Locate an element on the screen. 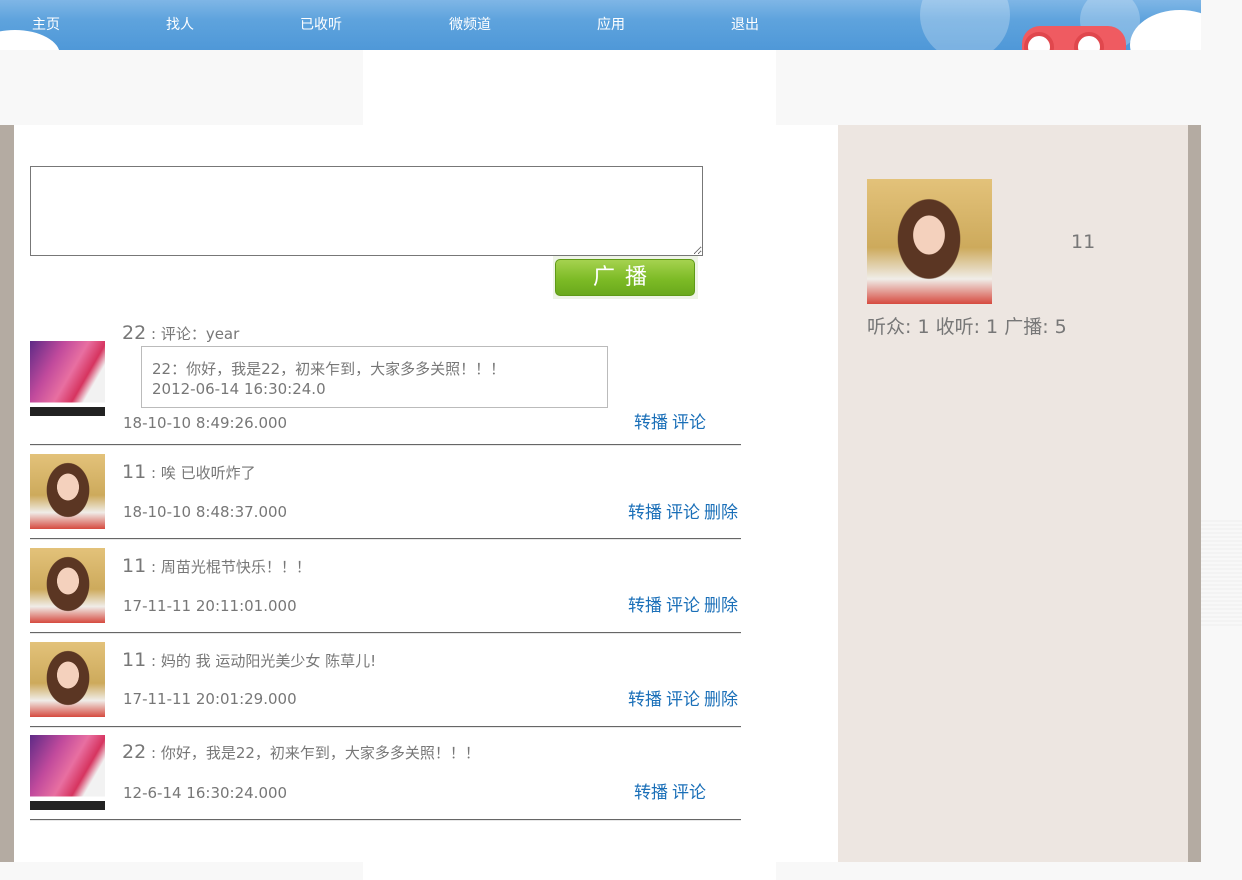 Image resolution: width=1242 pixels, height=880 pixels. nav-find-people: 找人 is located at coordinates (180, 25).